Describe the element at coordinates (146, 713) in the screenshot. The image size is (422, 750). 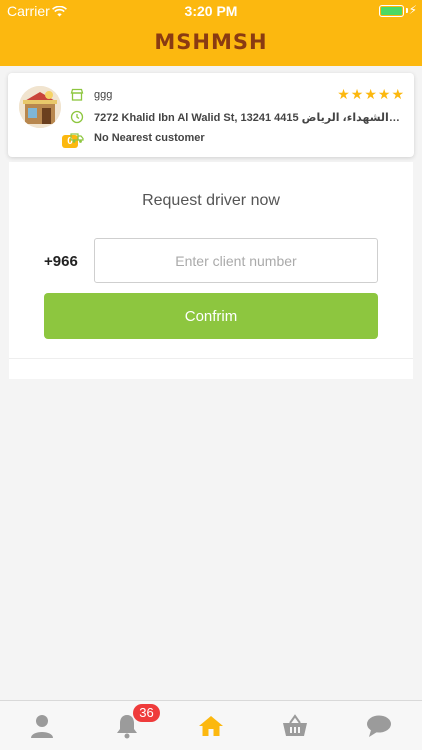
I see `notification-count-badge: 36` at that location.